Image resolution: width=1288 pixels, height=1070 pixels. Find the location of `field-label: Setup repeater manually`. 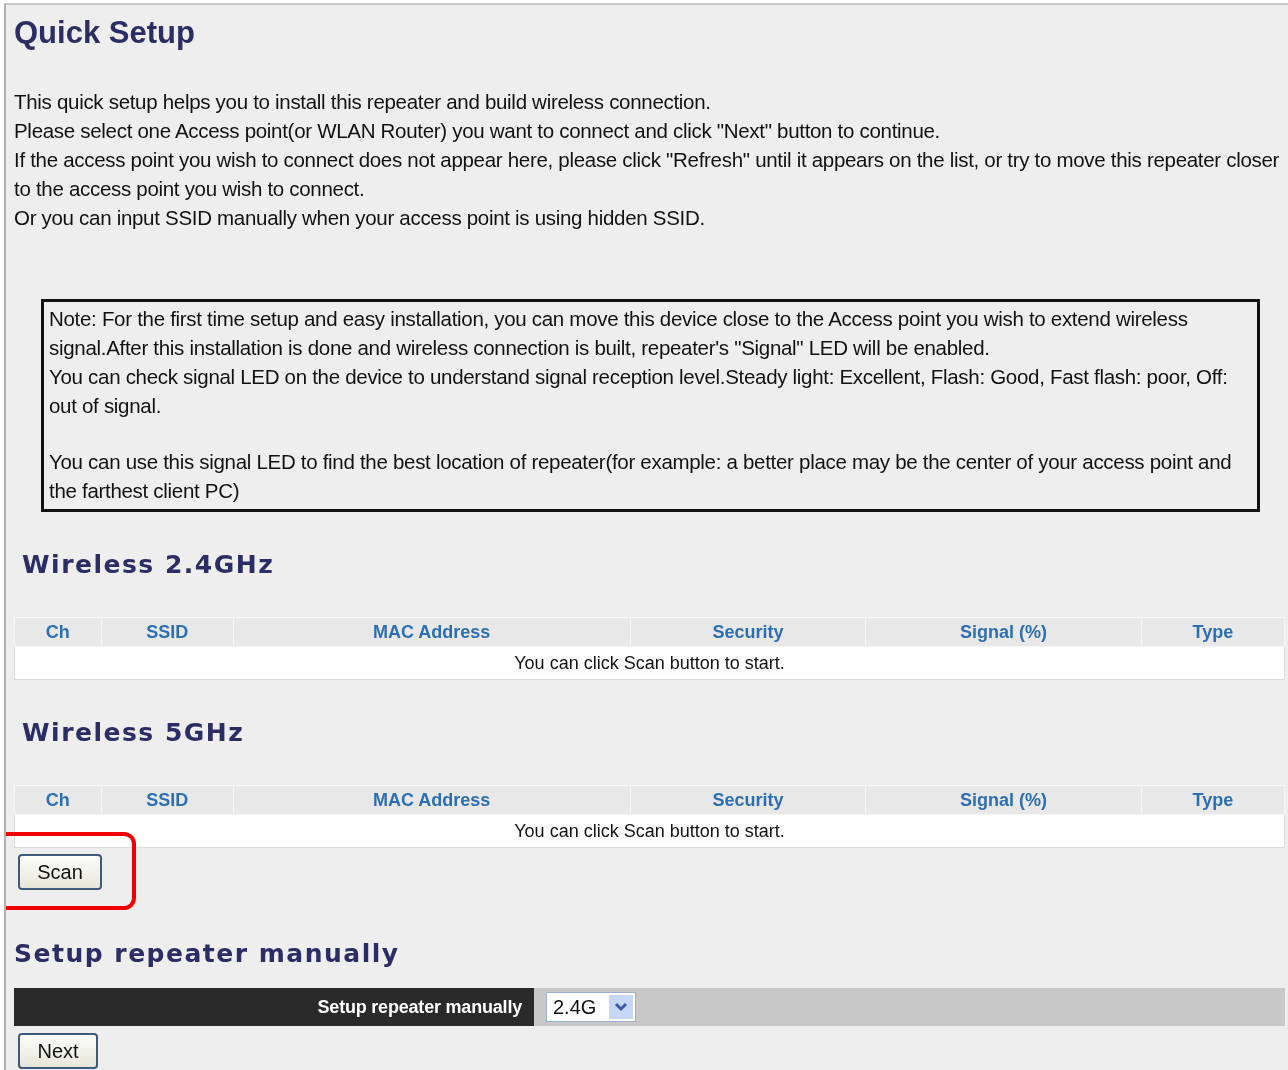

field-label: Setup repeater manually is located at coordinates (274, 1007).